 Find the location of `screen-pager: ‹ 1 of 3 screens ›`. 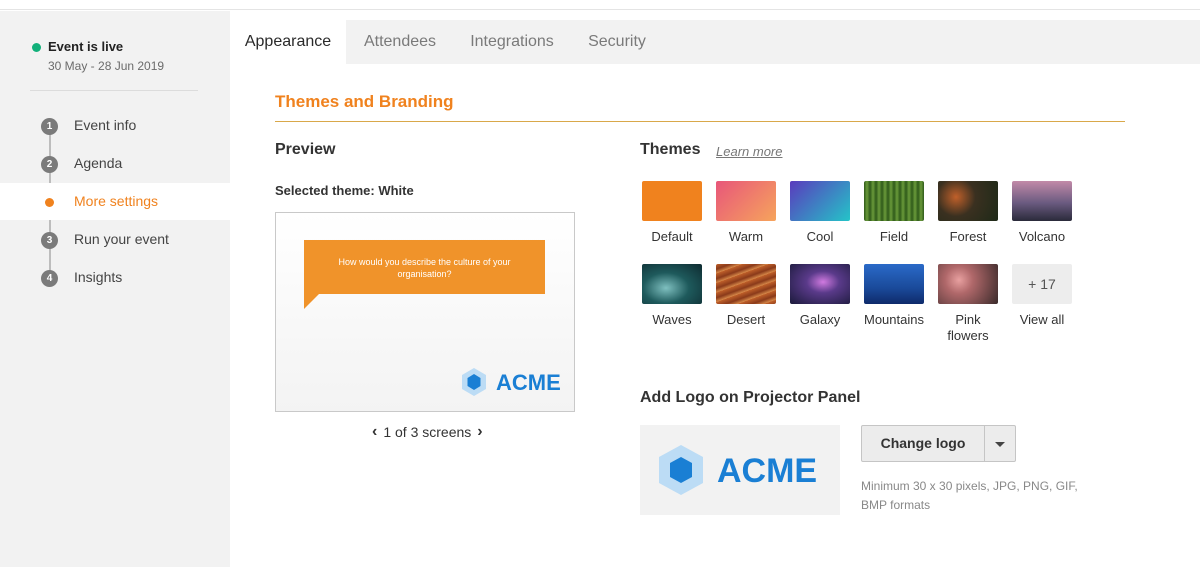

screen-pager: ‹ 1 of 3 screens › is located at coordinates (427, 432).